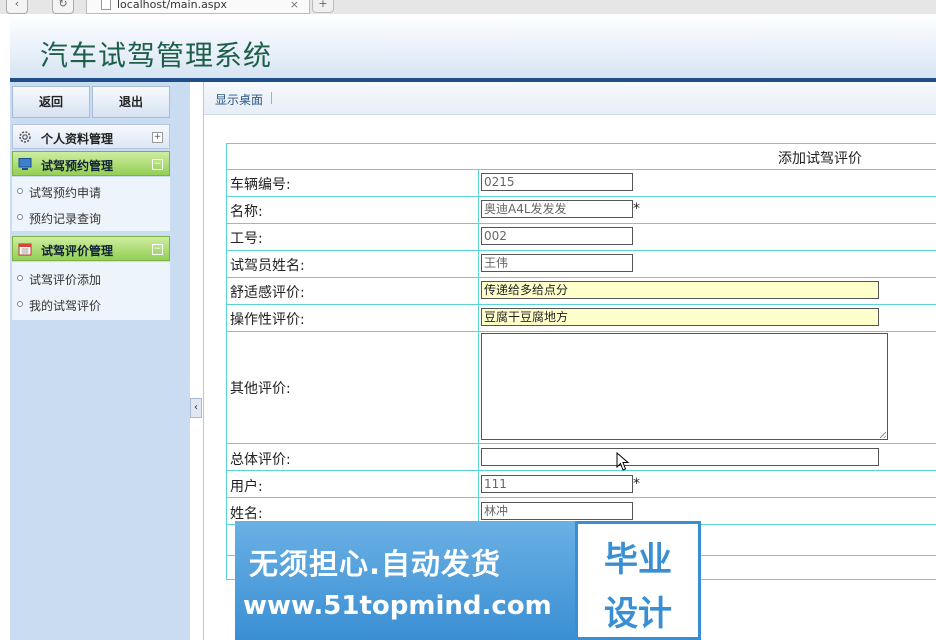 The width and height of the screenshot is (936, 640). I want to click on gear-icon, so click(25, 137).